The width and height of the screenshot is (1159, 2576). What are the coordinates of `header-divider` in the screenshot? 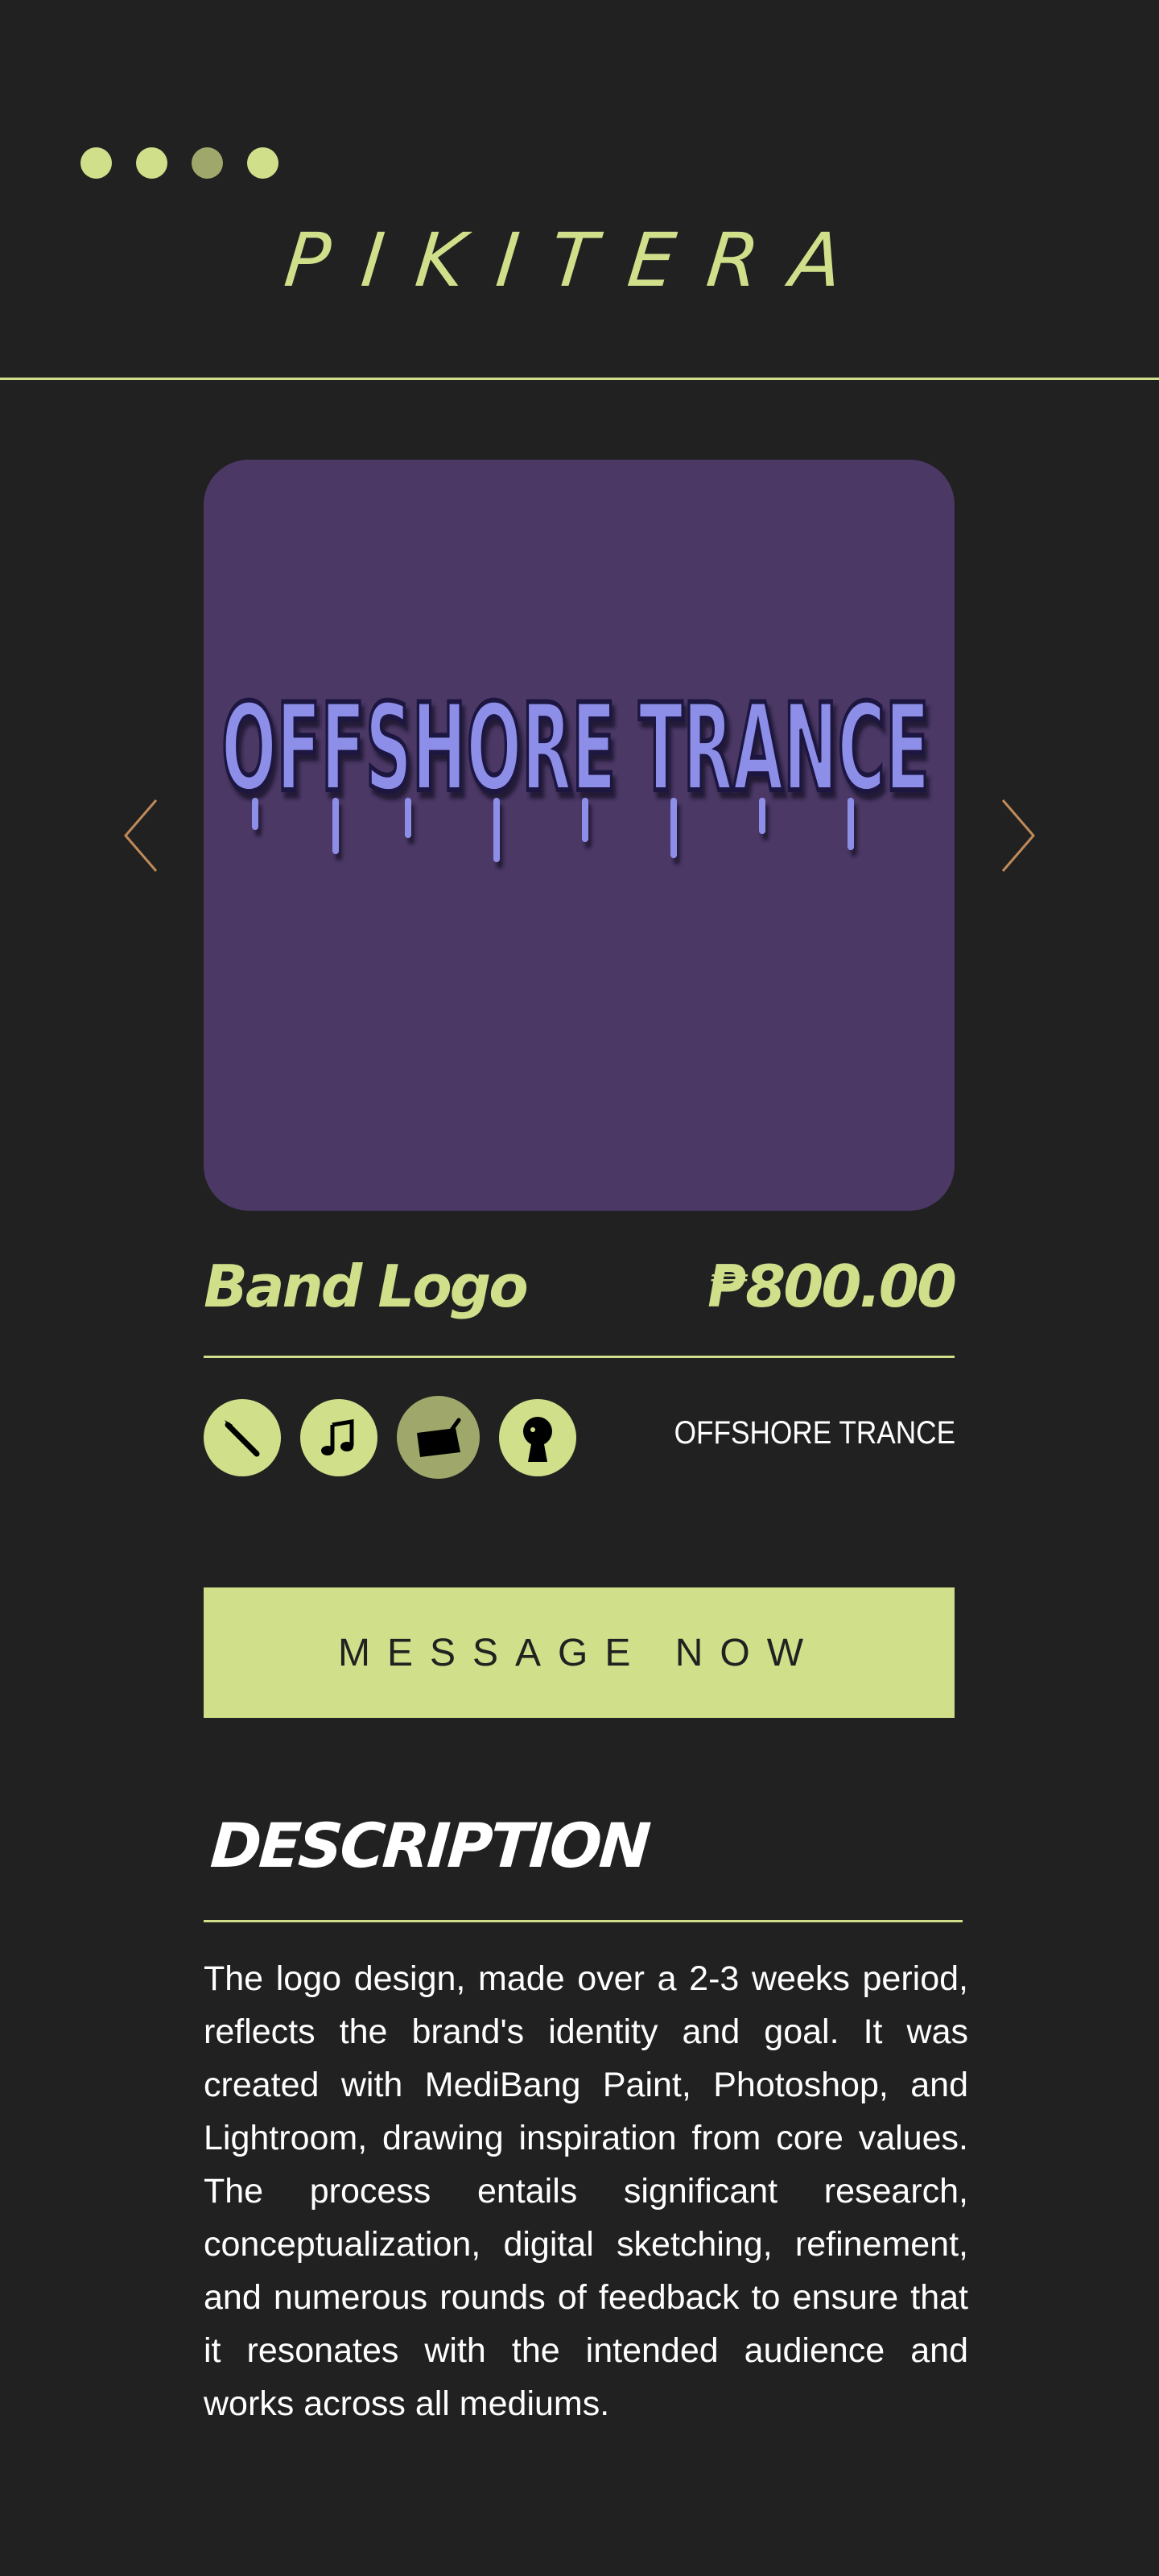 It's located at (579, 379).